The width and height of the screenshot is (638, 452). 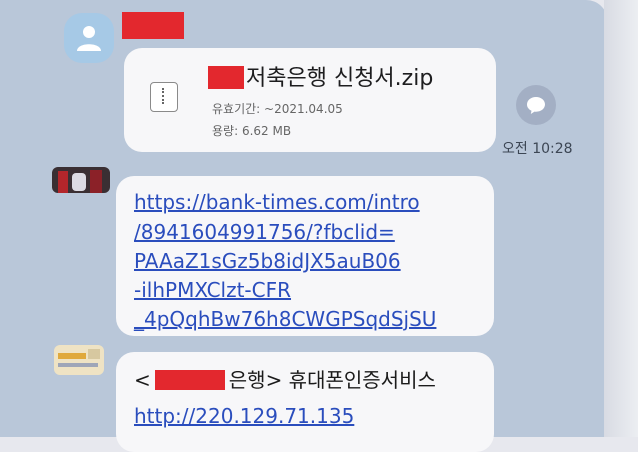 I want to click on message-time: 오전 10:28, so click(x=537, y=149).